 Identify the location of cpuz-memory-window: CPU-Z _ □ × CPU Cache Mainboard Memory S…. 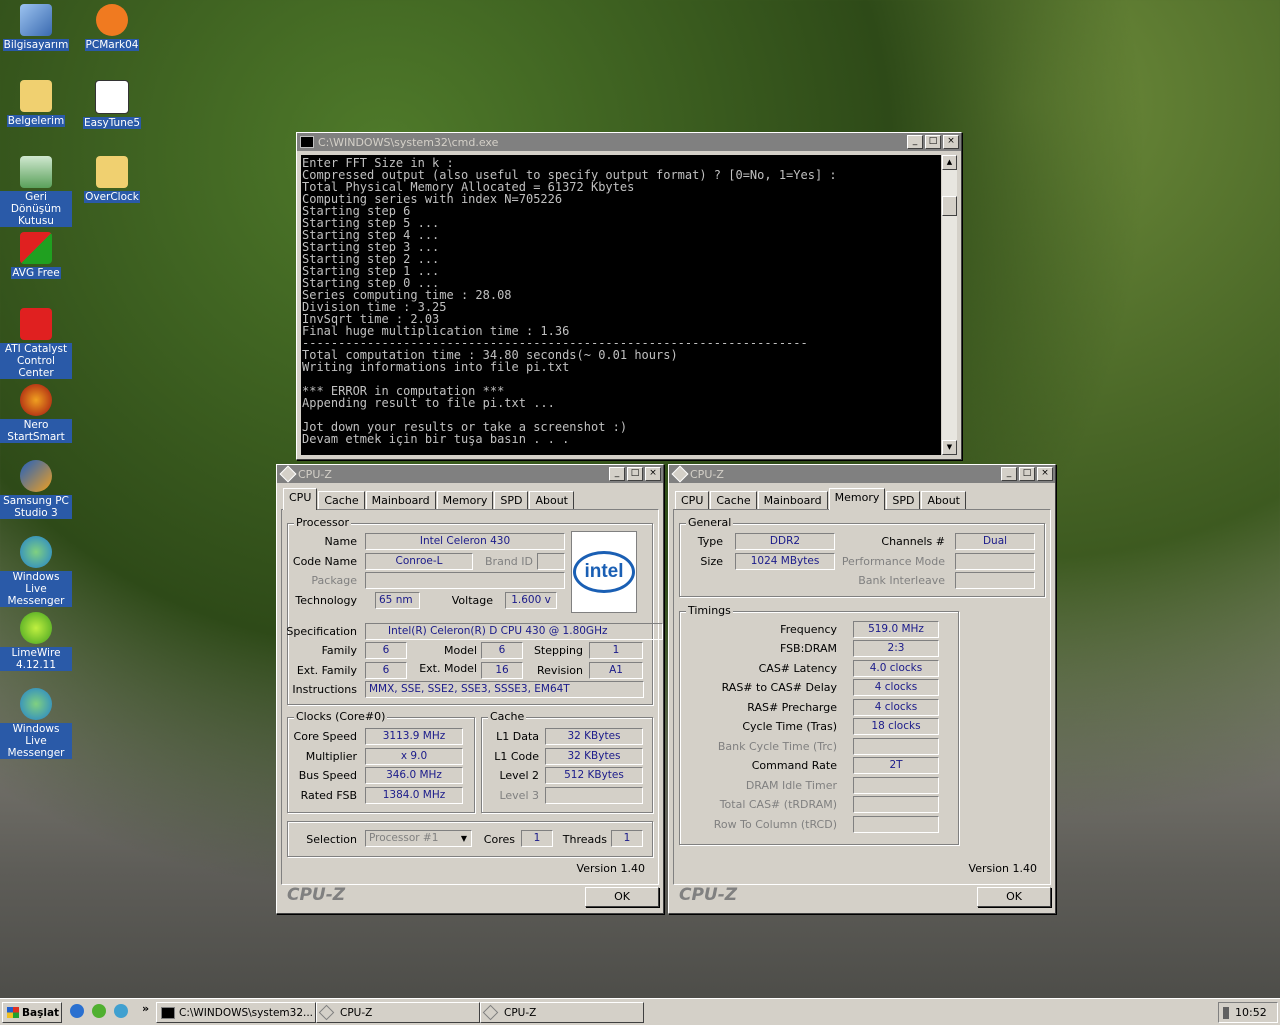
(862, 689).